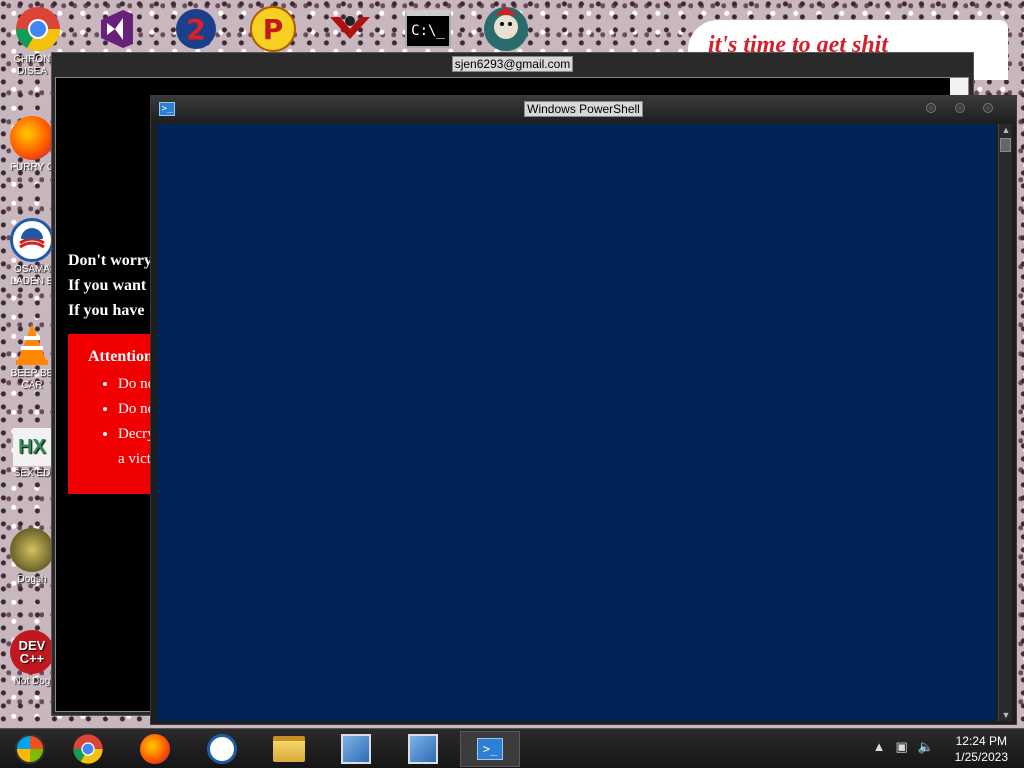 The image size is (1024, 768). I want to click on taskbar: >_ ▲ ▣ 🔈 12:24 PM 1/25/2023, so click(512, 748).